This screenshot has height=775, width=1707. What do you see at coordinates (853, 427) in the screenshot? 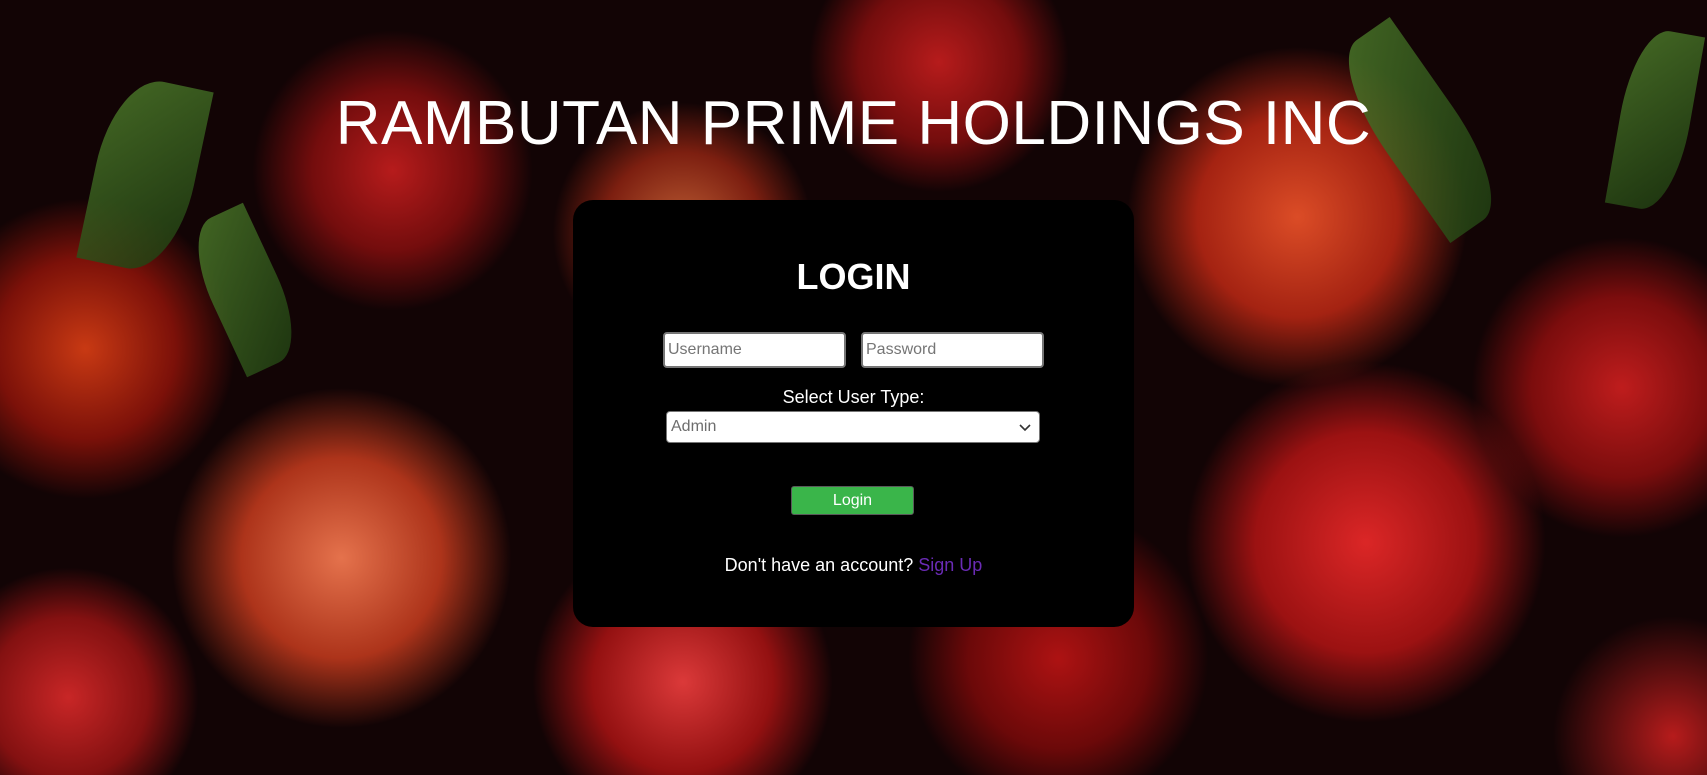
I see `user-type-select: Admin` at bounding box center [853, 427].